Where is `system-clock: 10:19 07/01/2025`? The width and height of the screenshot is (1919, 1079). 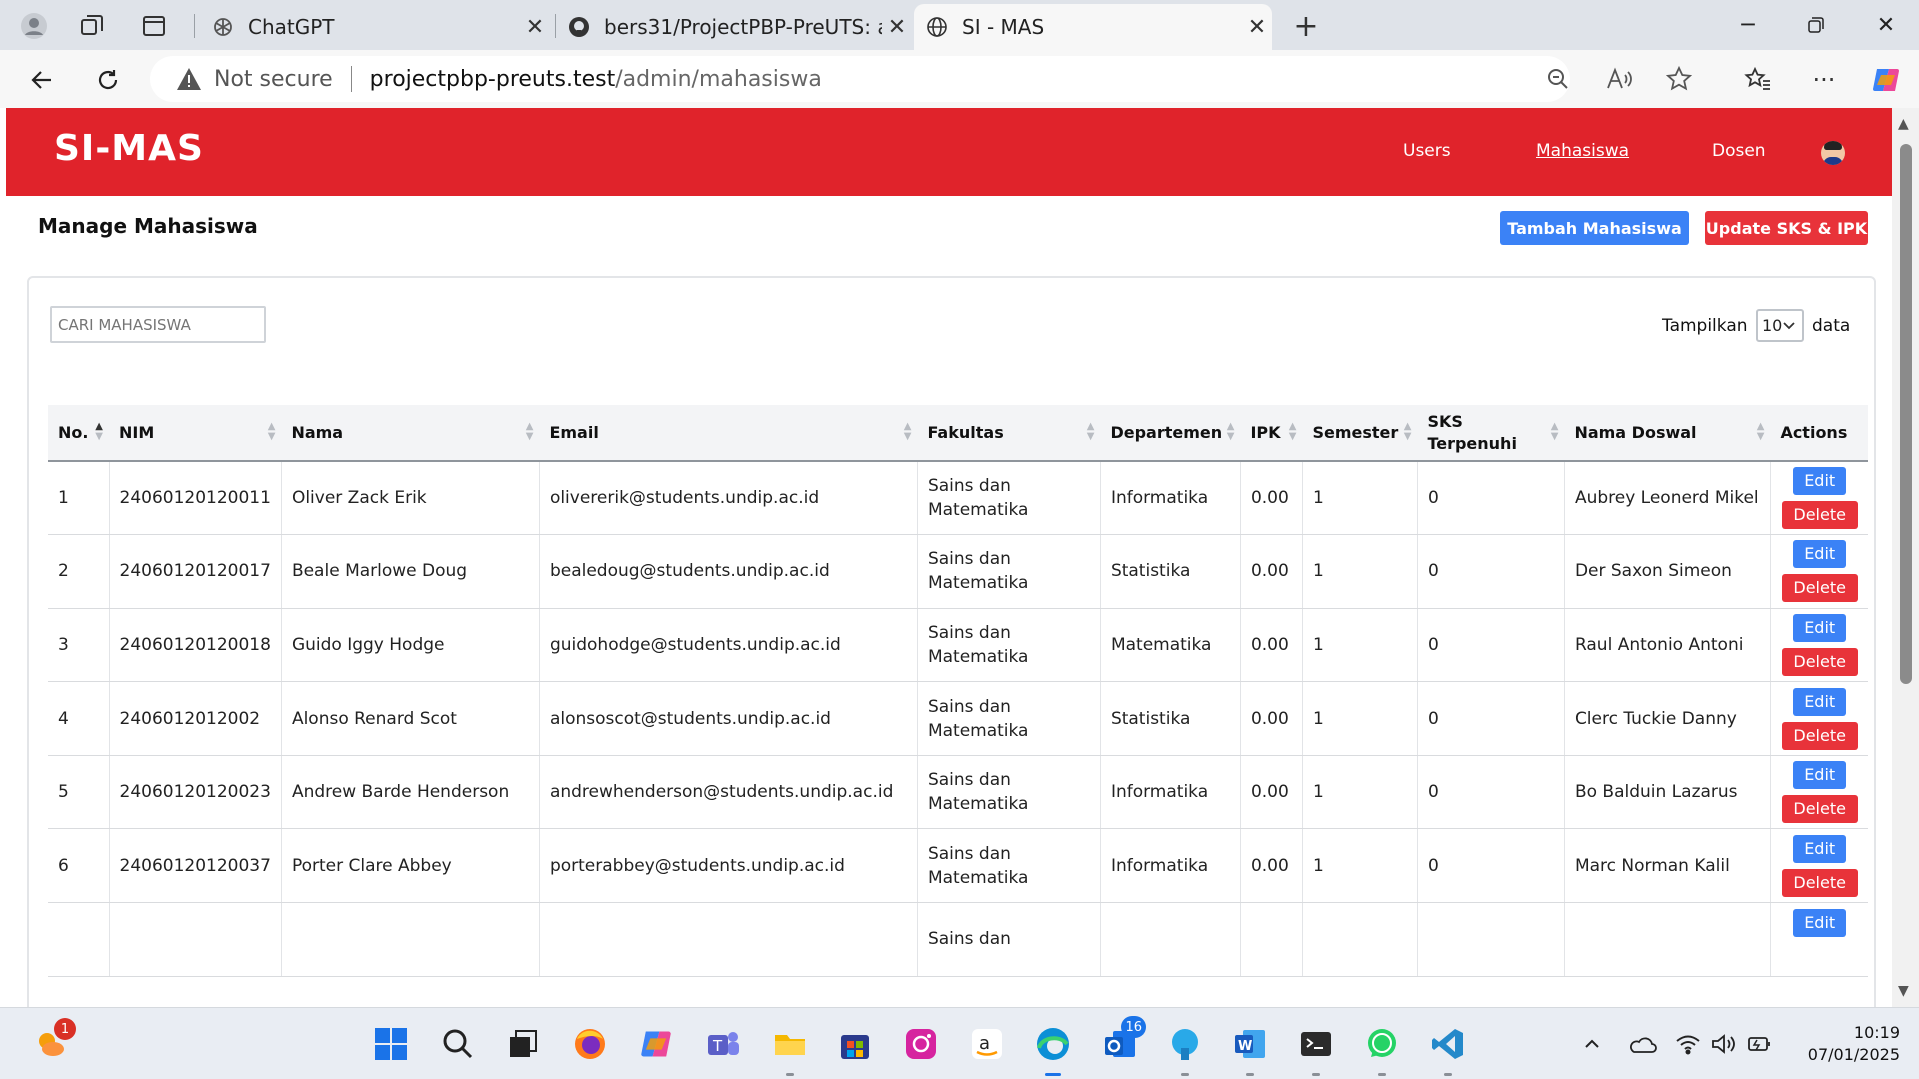 system-clock: 10:19 07/01/2025 is located at coordinates (1845, 1044).